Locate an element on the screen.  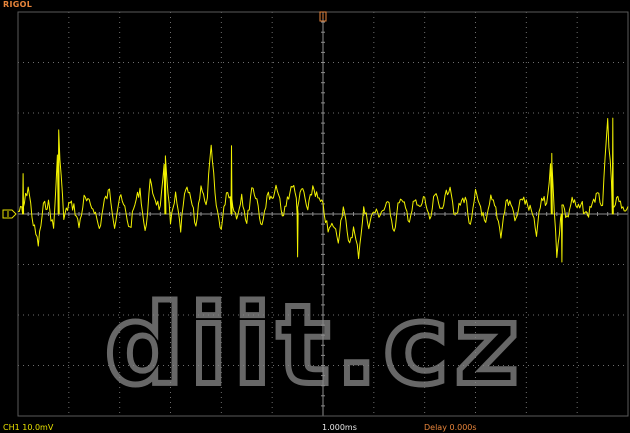
timebase-readout: 1.000ms is located at coordinates (339, 427).